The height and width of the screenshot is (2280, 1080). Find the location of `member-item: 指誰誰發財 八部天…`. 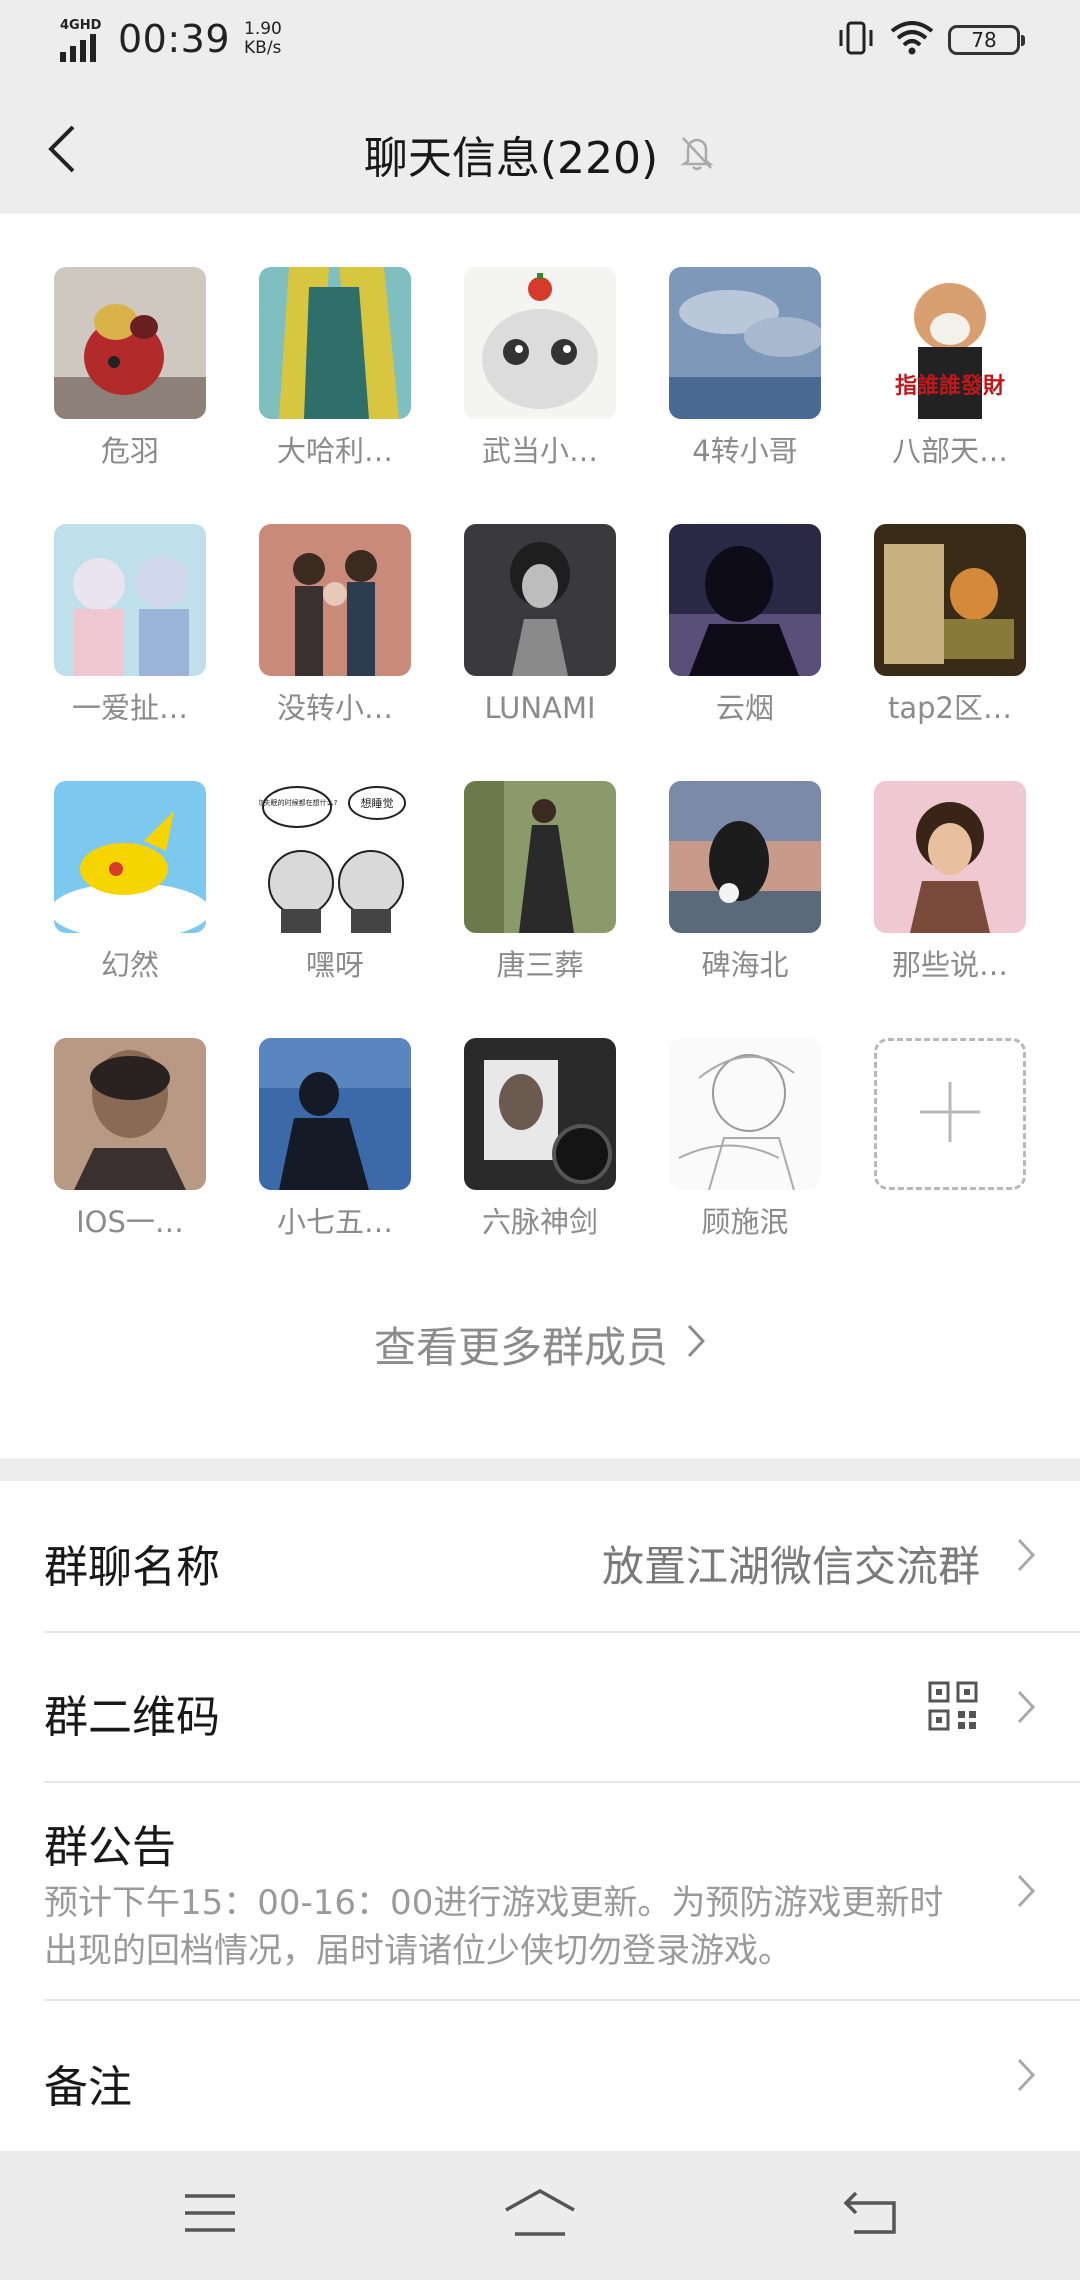

member-item: 指誰誰發財 八部天… is located at coordinates (950, 369).